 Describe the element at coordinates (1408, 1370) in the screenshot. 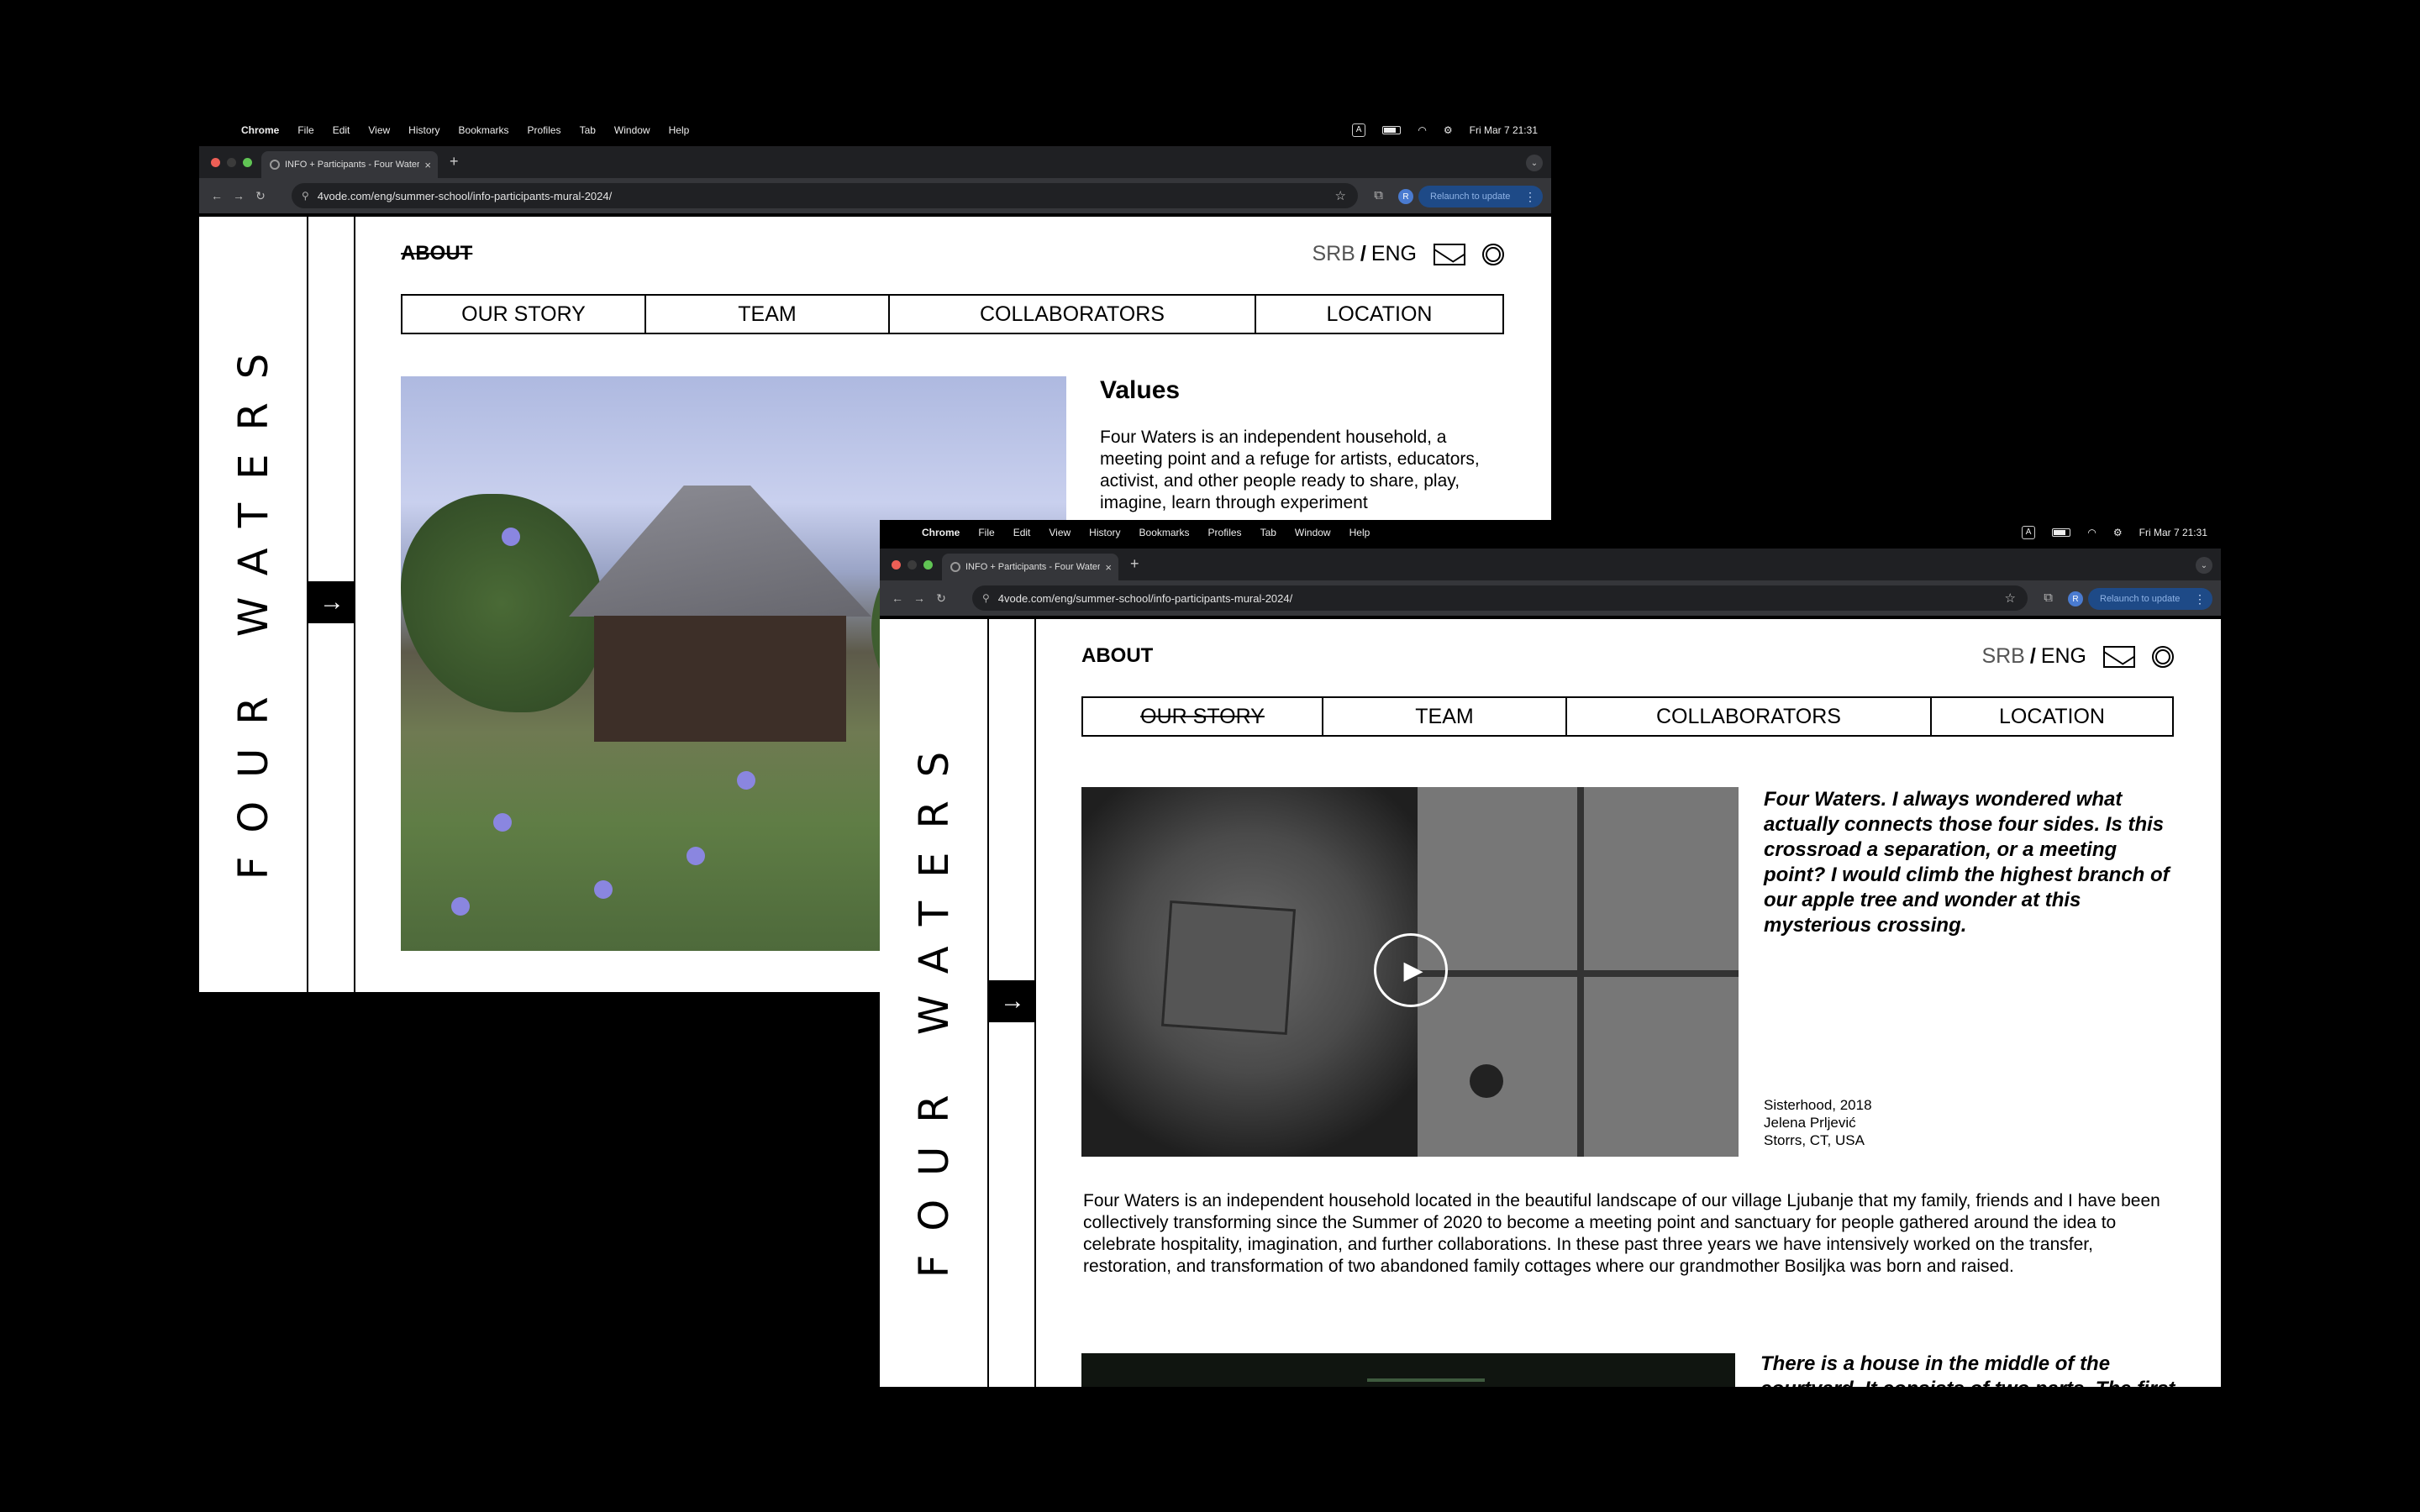

I see `second-media` at that location.